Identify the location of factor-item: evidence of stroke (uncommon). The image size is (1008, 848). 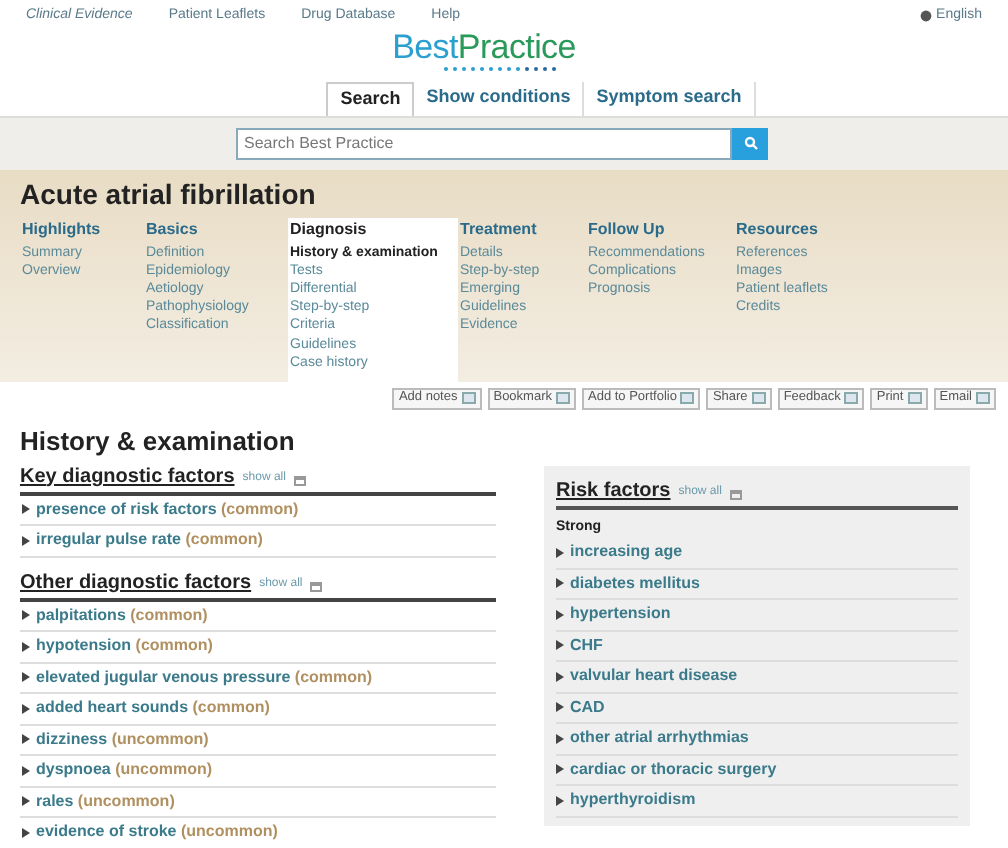
(157, 832).